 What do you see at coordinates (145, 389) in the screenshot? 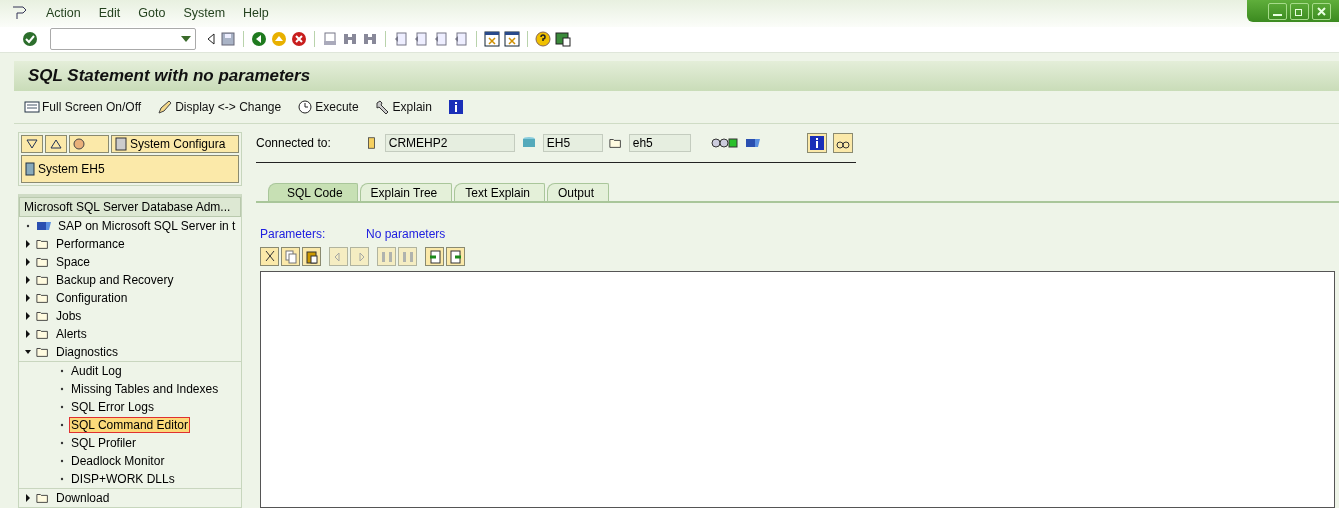
I see `tree-item: Missing Tables and Indexes` at bounding box center [145, 389].